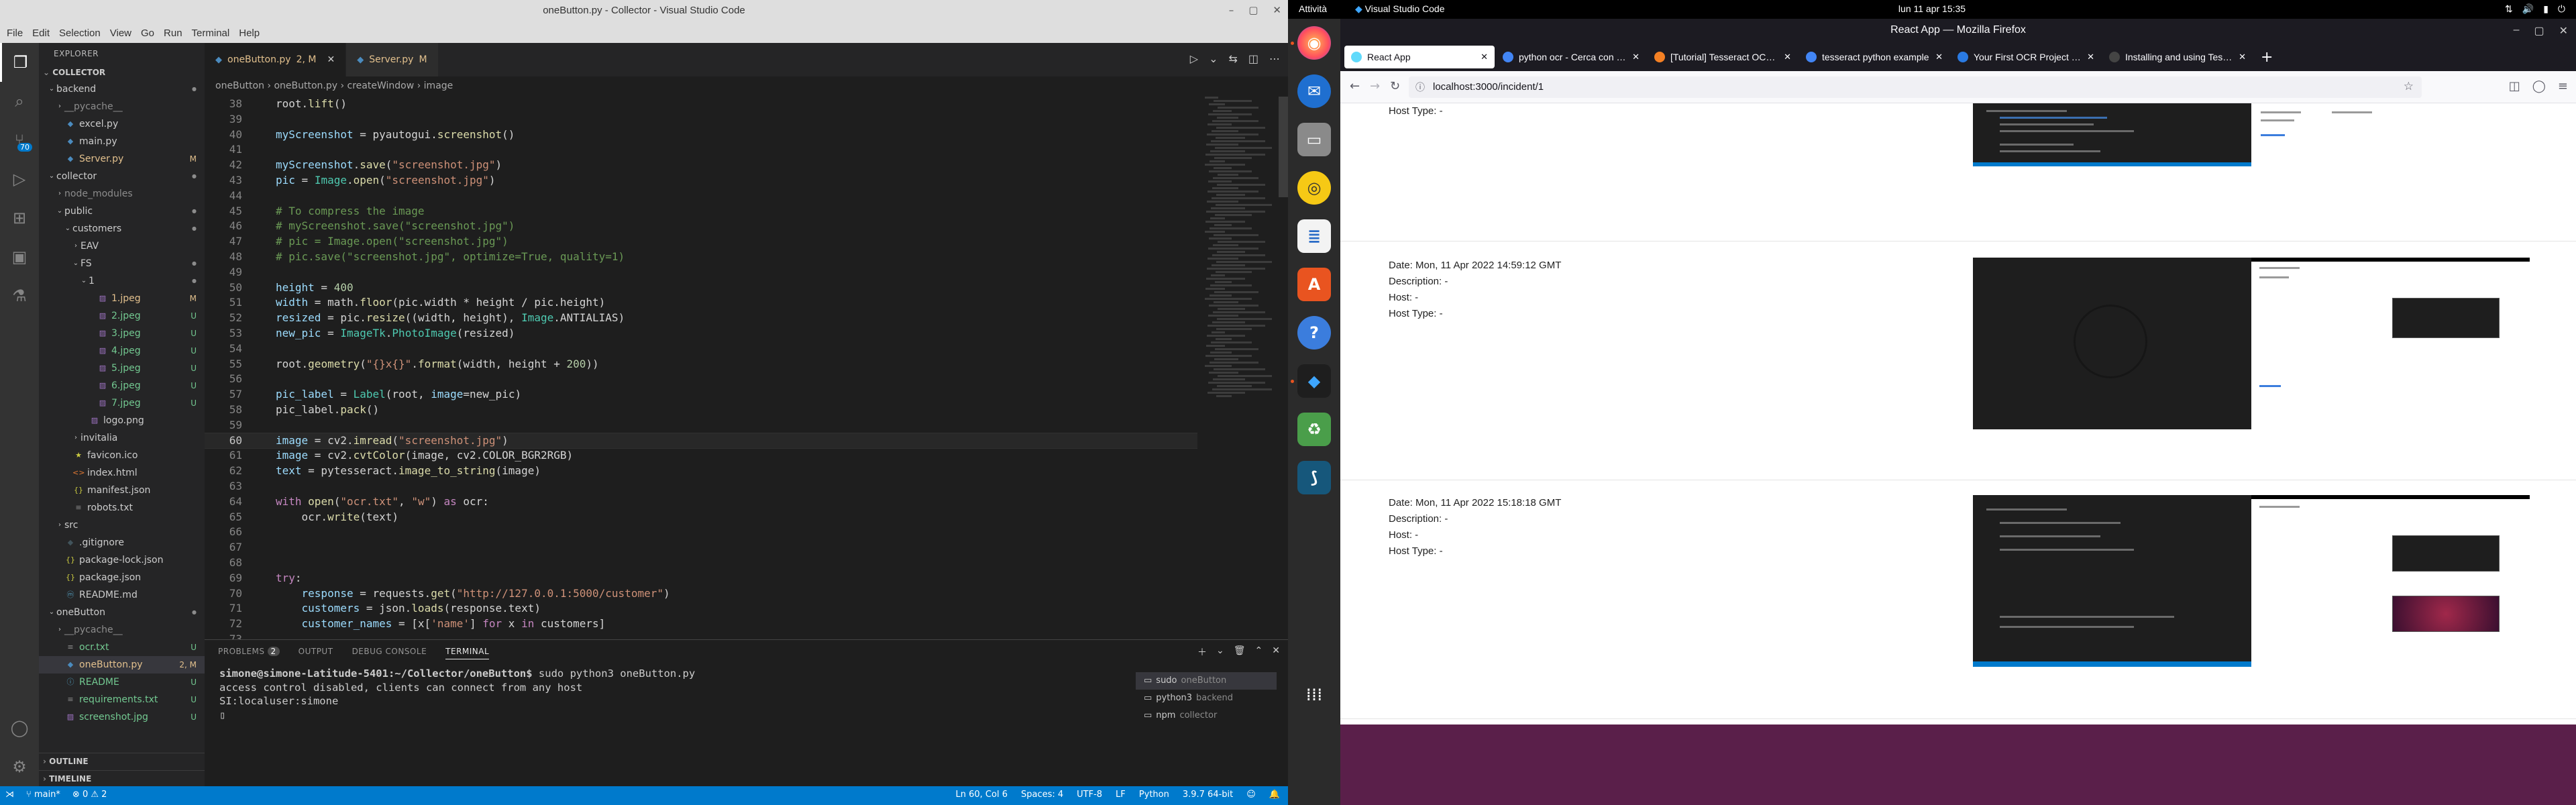 This screenshot has height=805, width=2576. I want to click on cursor-position: Ln 60, Col 6, so click(982, 795).